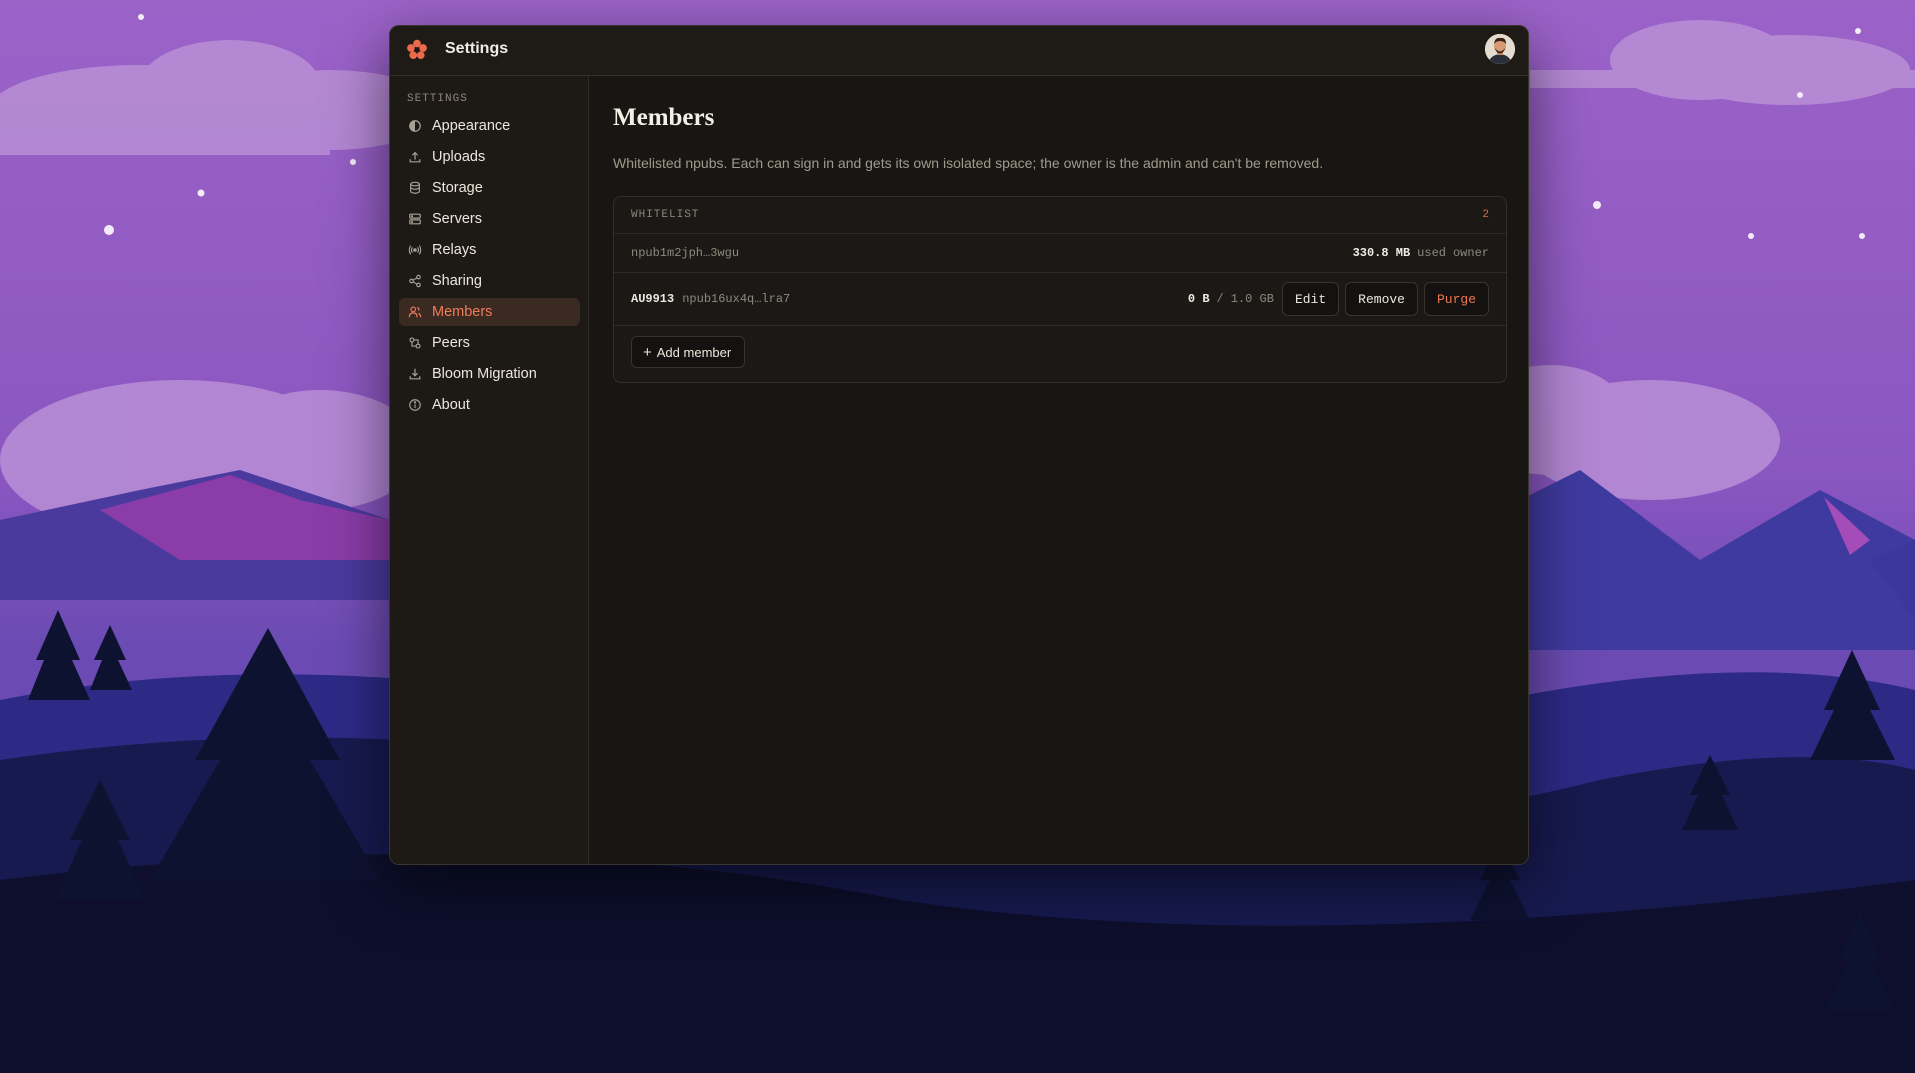  What do you see at coordinates (489, 281) in the screenshot?
I see `sidebar-item-sharing: Sharing` at bounding box center [489, 281].